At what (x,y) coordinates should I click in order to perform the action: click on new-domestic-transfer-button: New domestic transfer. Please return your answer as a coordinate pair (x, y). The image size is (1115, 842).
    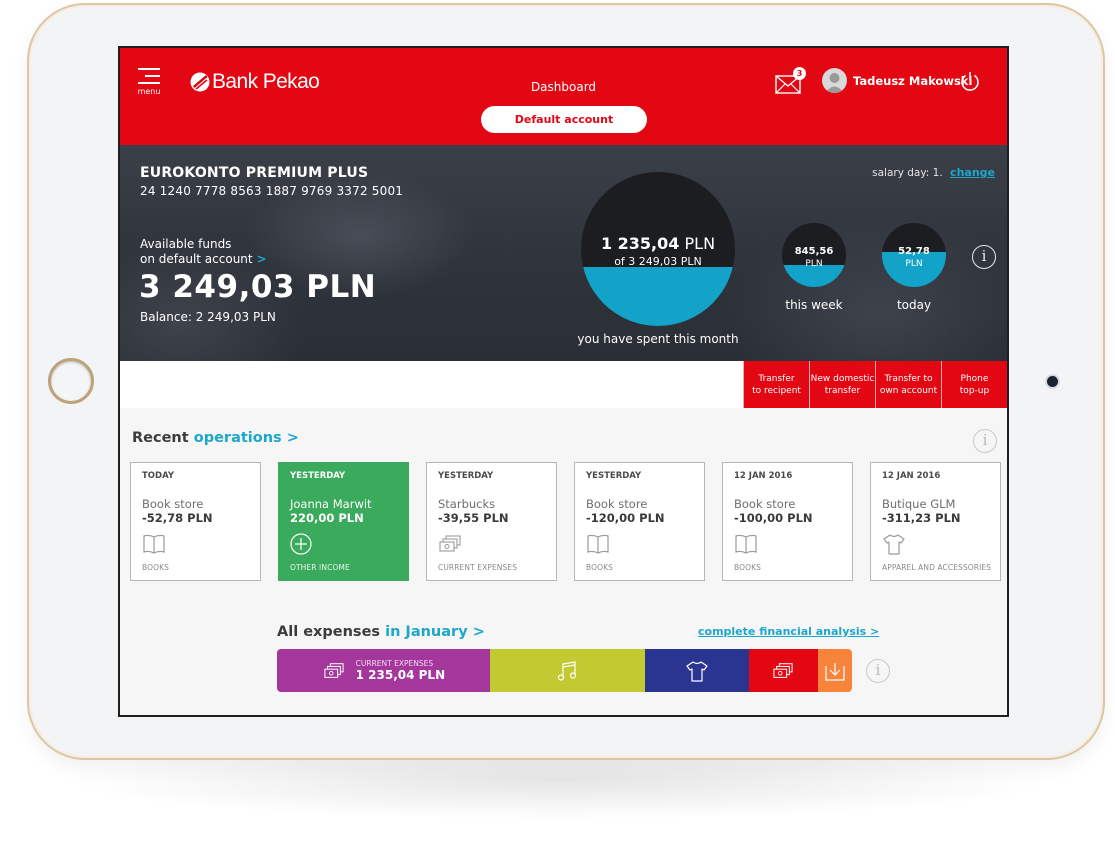
    Looking at the image, I should click on (842, 384).